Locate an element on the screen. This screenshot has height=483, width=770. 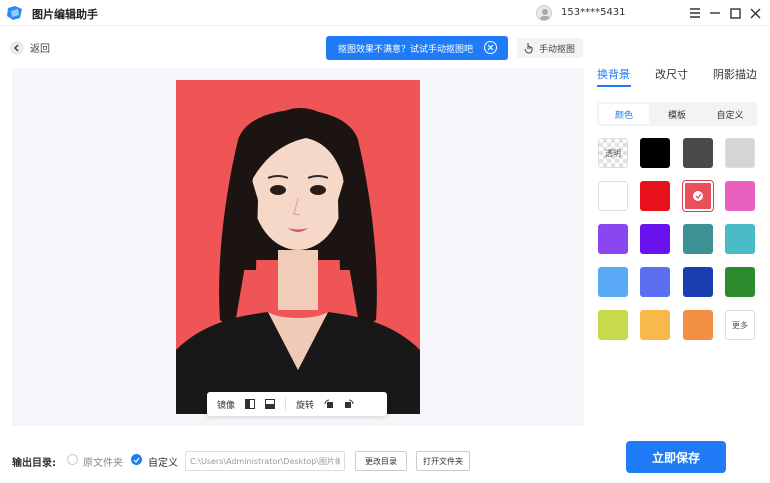
hand-pointer-icon is located at coordinates (528, 48).